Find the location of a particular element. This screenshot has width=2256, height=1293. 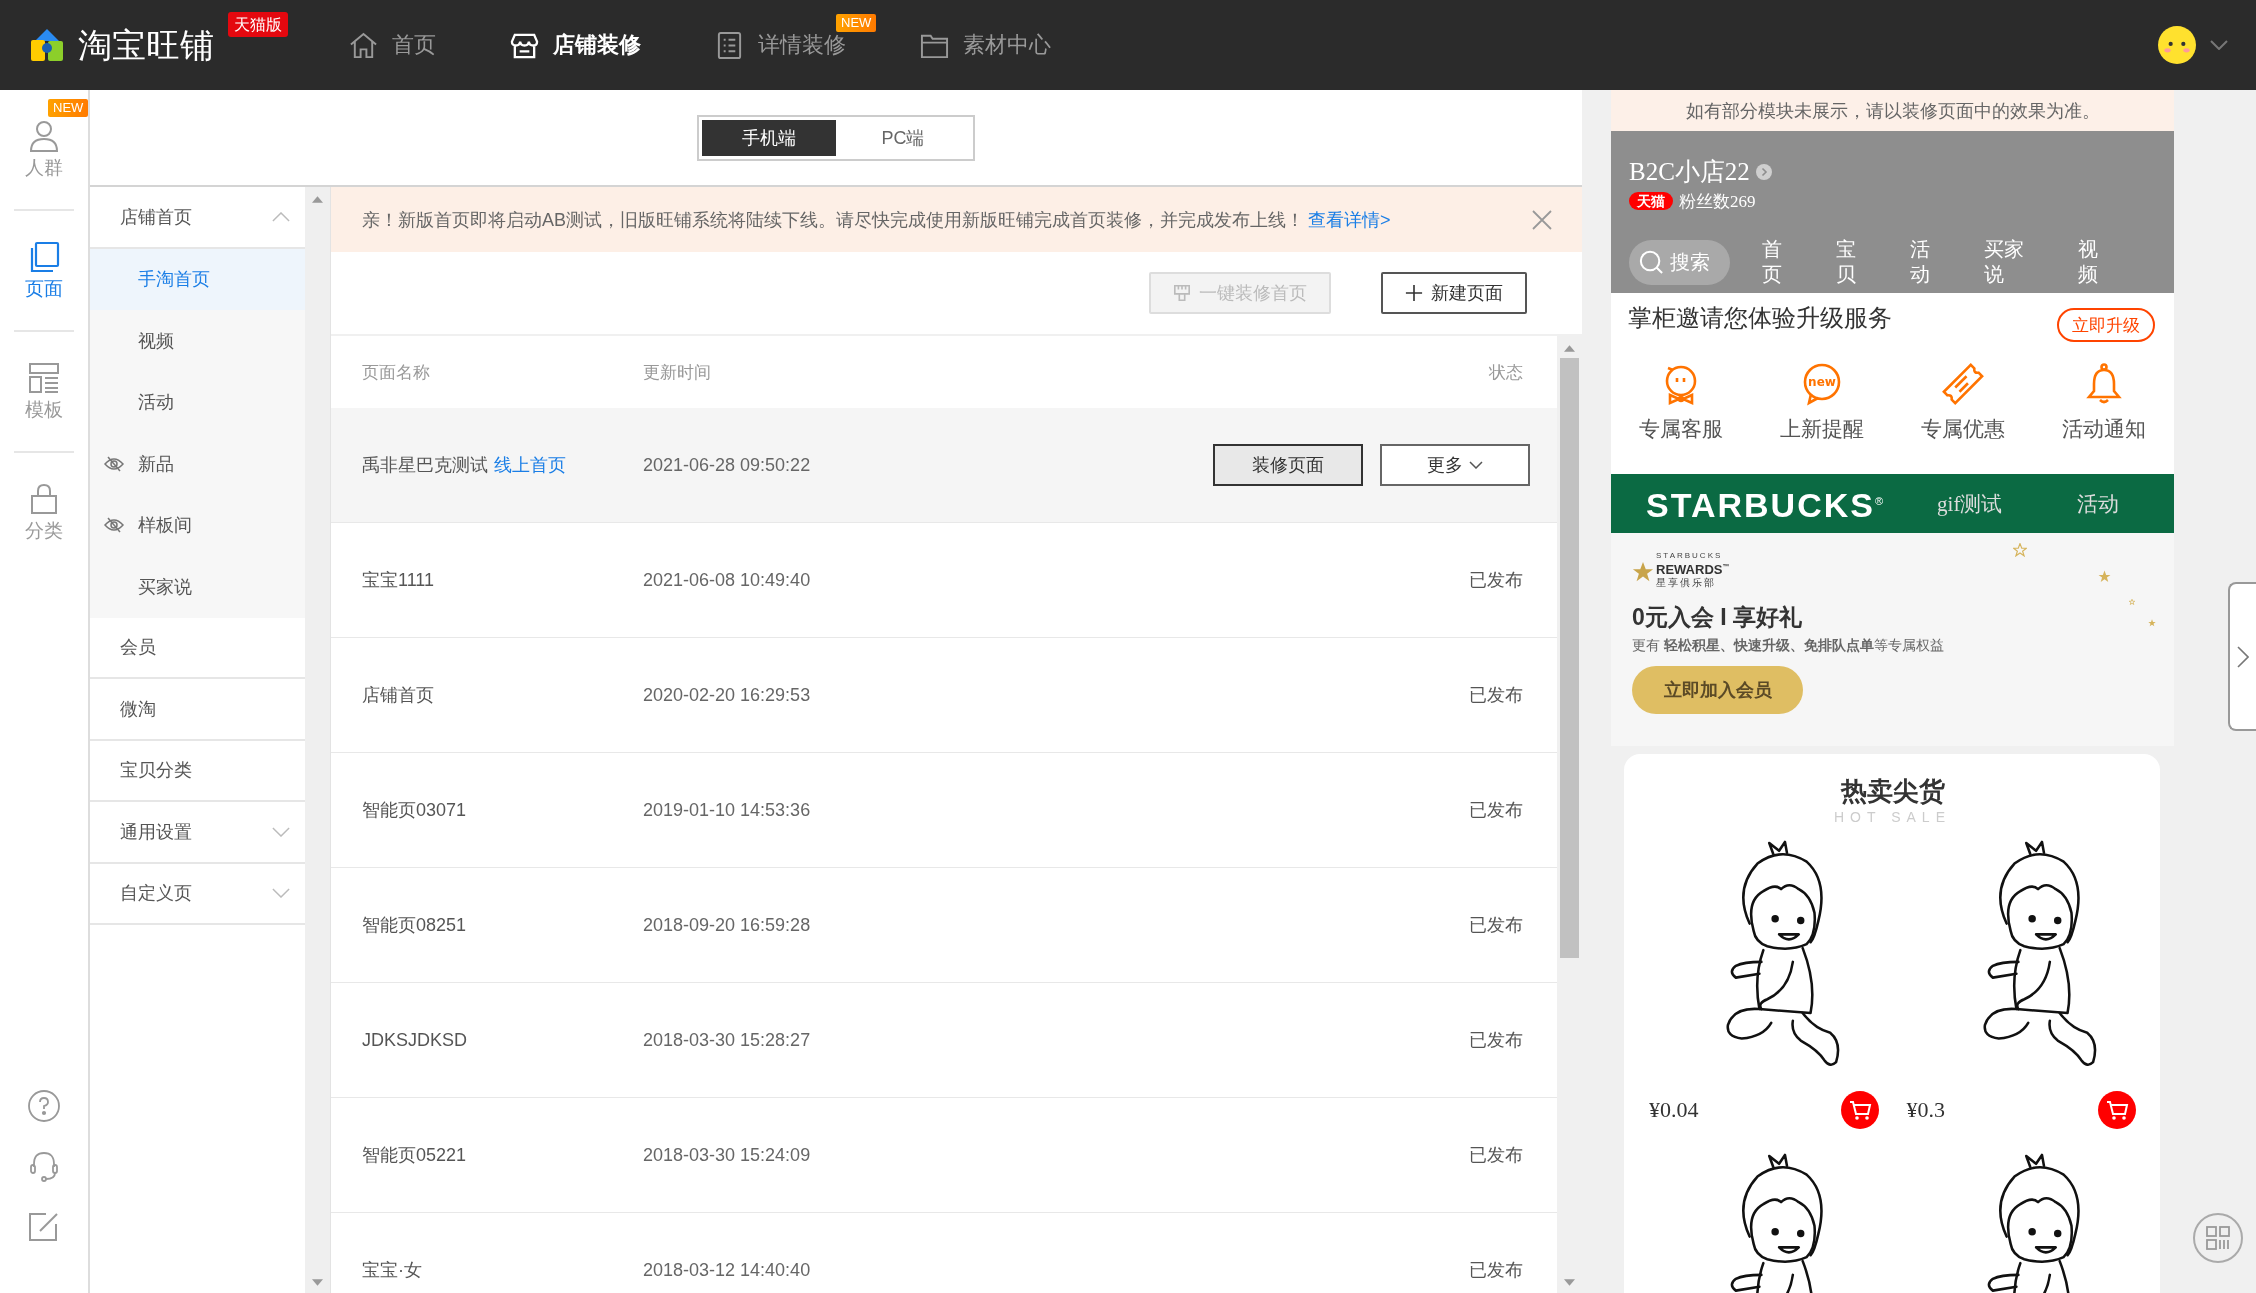

collapse-tab is located at coordinates (2242, 656).